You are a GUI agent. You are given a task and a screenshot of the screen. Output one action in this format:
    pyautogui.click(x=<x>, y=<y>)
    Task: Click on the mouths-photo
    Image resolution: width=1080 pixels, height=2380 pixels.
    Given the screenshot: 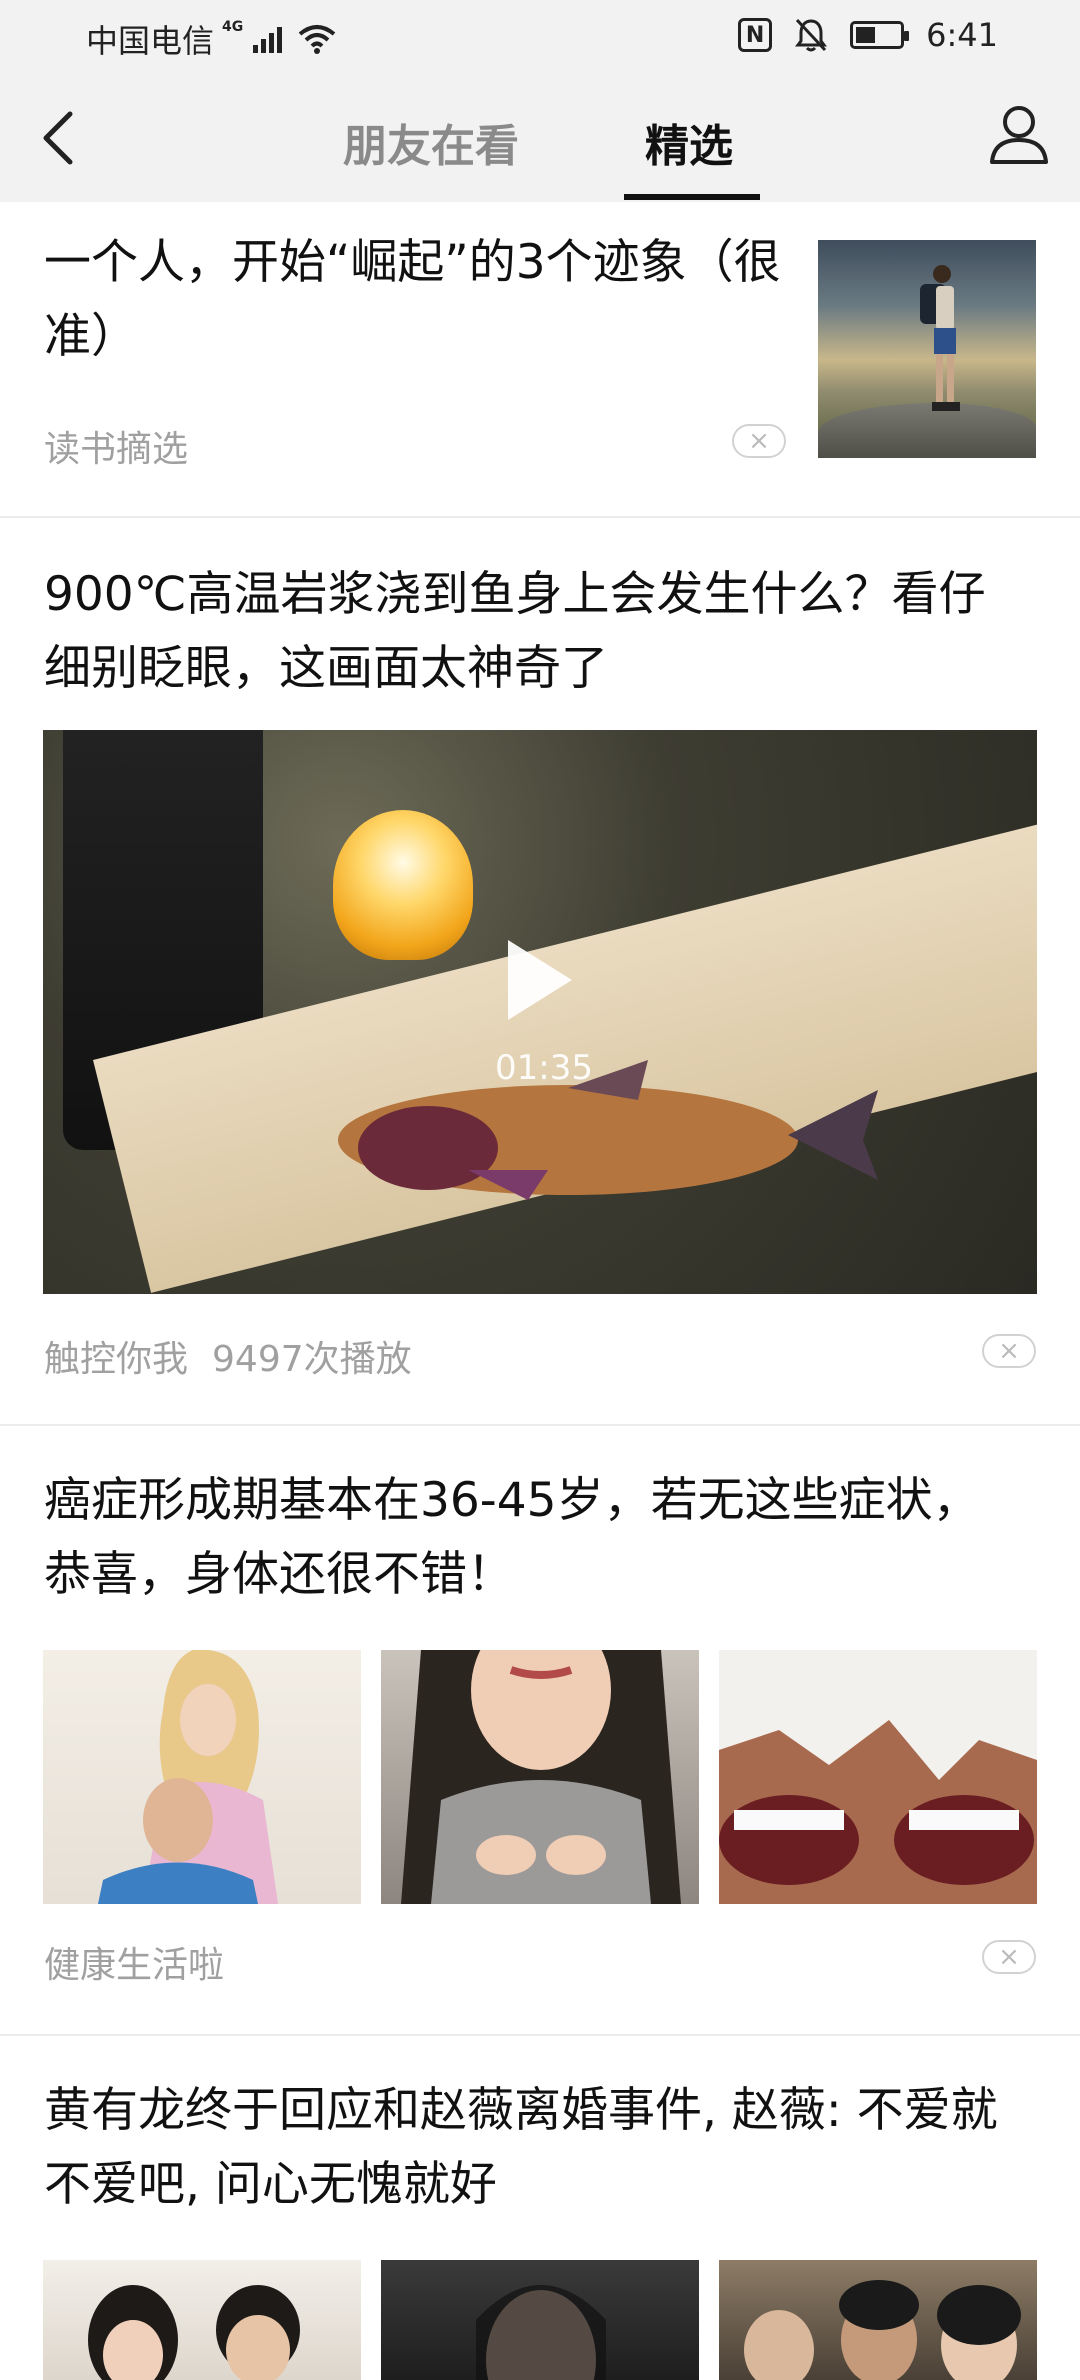 What is the action you would take?
    pyautogui.click(x=878, y=1777)
    